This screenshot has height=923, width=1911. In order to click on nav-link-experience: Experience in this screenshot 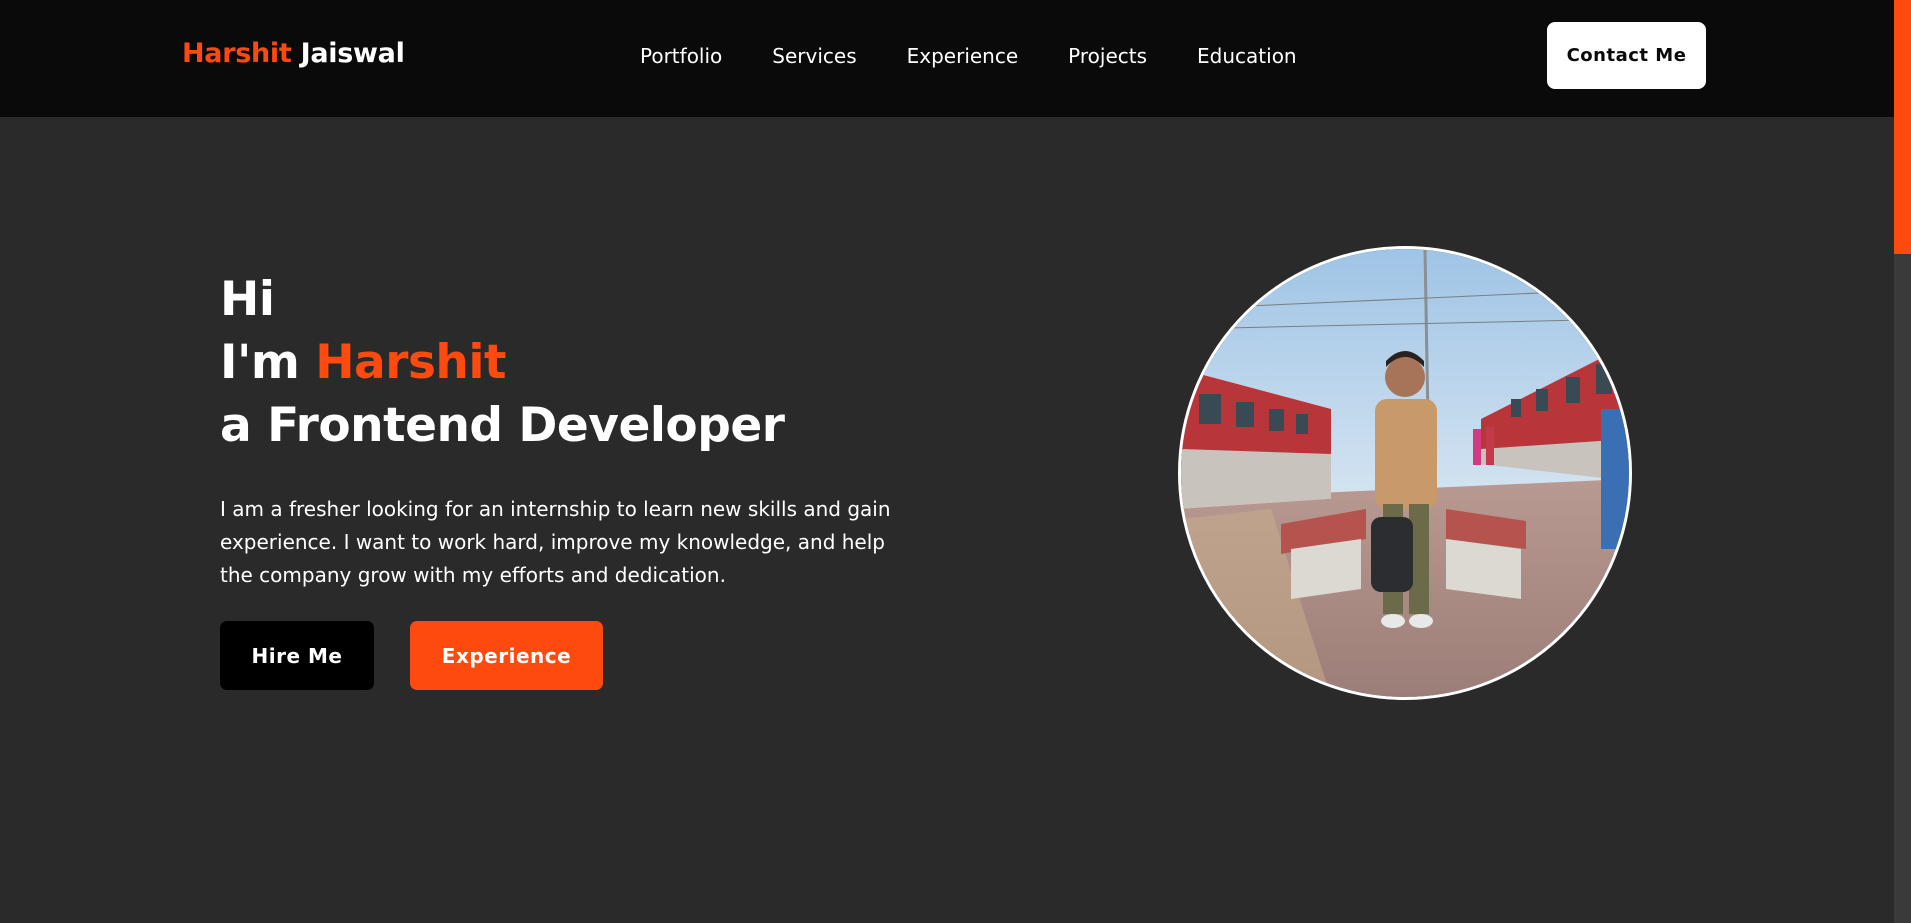, I will do `click(963, 56)`.